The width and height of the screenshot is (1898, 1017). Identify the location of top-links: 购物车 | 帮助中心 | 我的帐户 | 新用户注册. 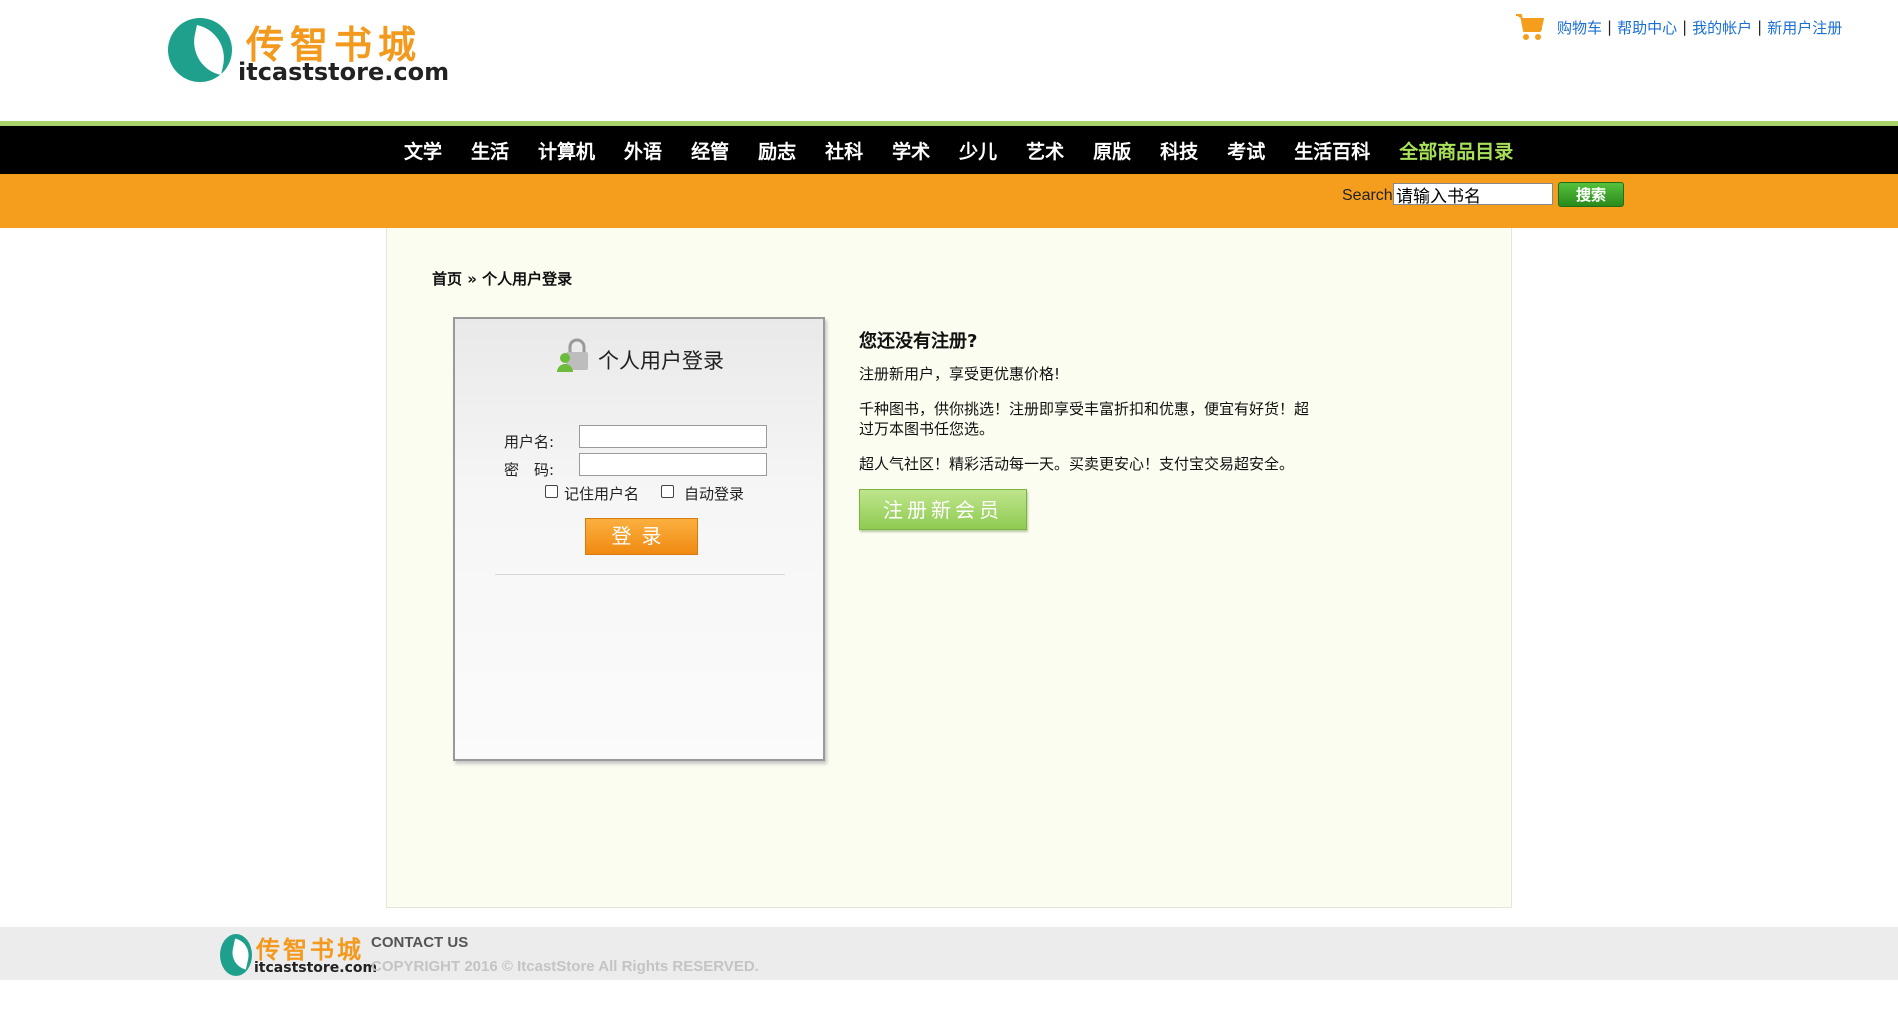
(1678, 27).